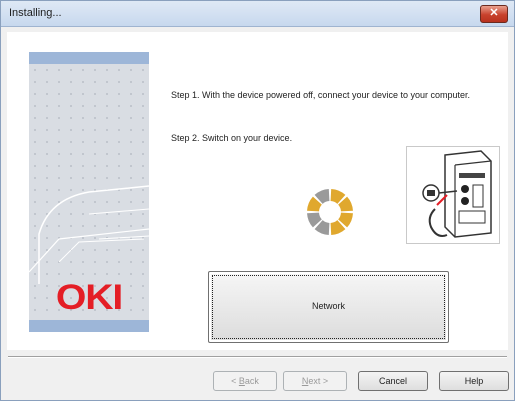  I want to click on footer-separator, so click(257, 357).